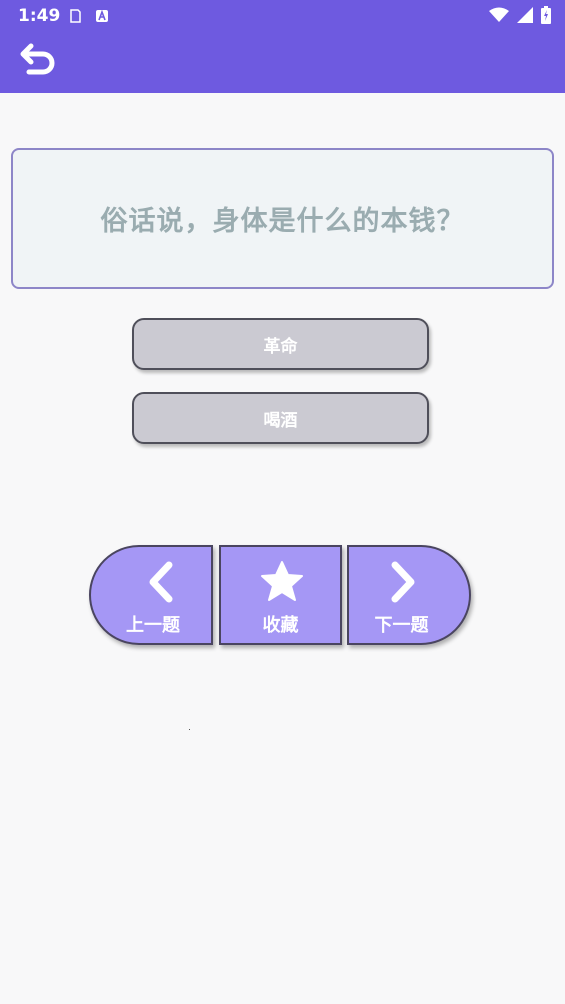  What do you see at coordinates (162, 582) in the screenshot?
I see `chevron-left-icon` at bounding box center [162, 582].